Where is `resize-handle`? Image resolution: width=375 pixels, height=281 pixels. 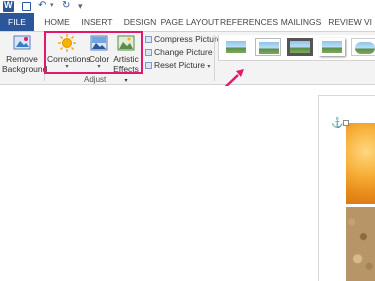 resize-handle is located at coordinates (346, 123).